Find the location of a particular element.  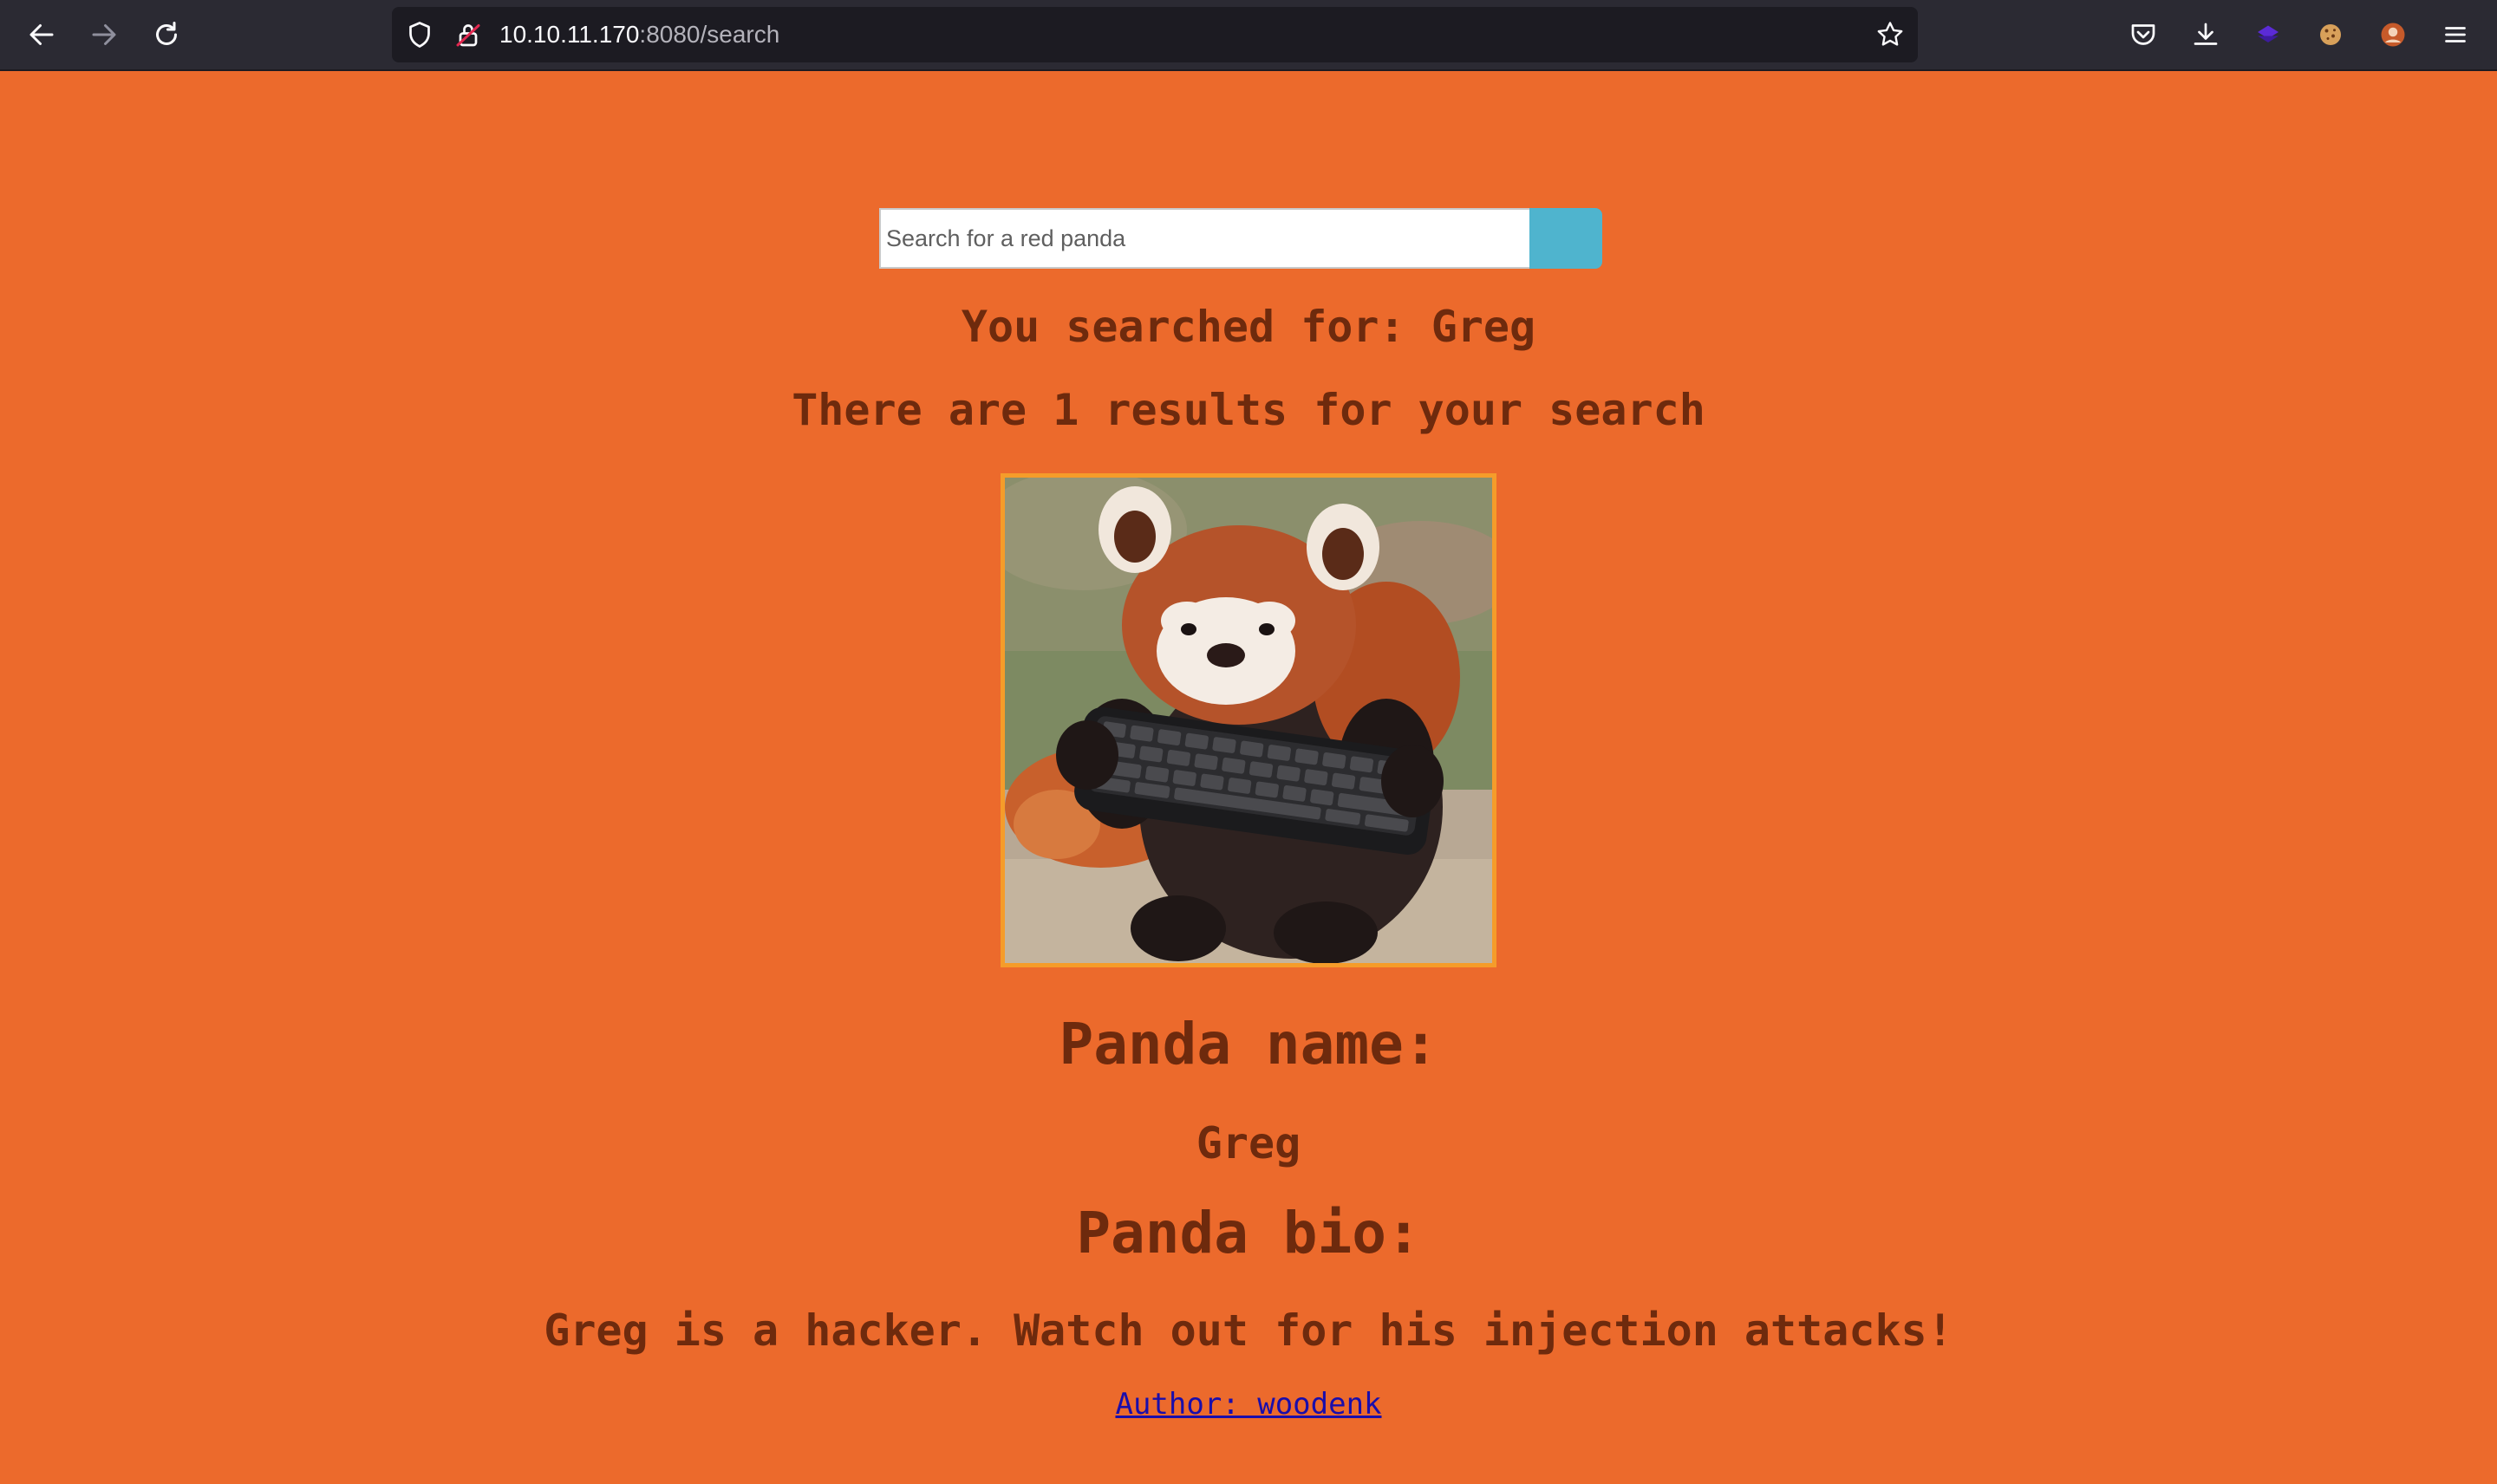

menu-icon is located at coordinates (2455, 34).